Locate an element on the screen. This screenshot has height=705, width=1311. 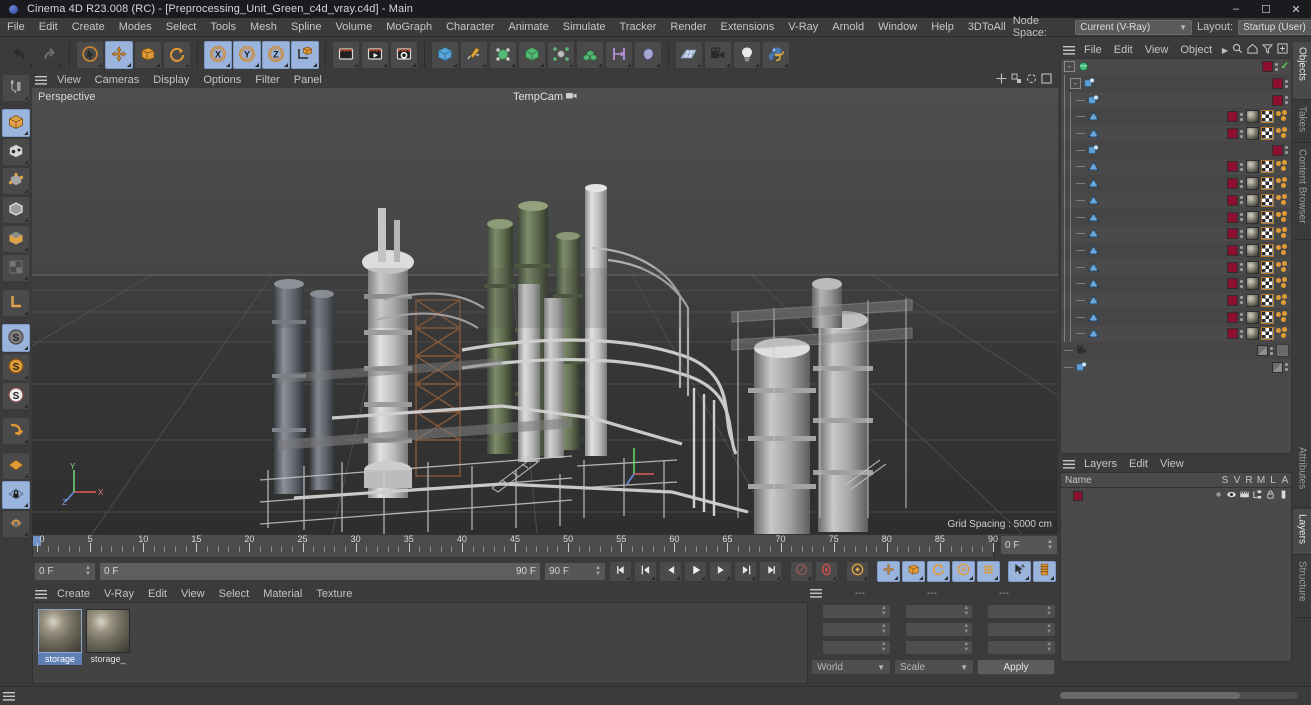
render-settings-button is located at coordinates (404, 55).